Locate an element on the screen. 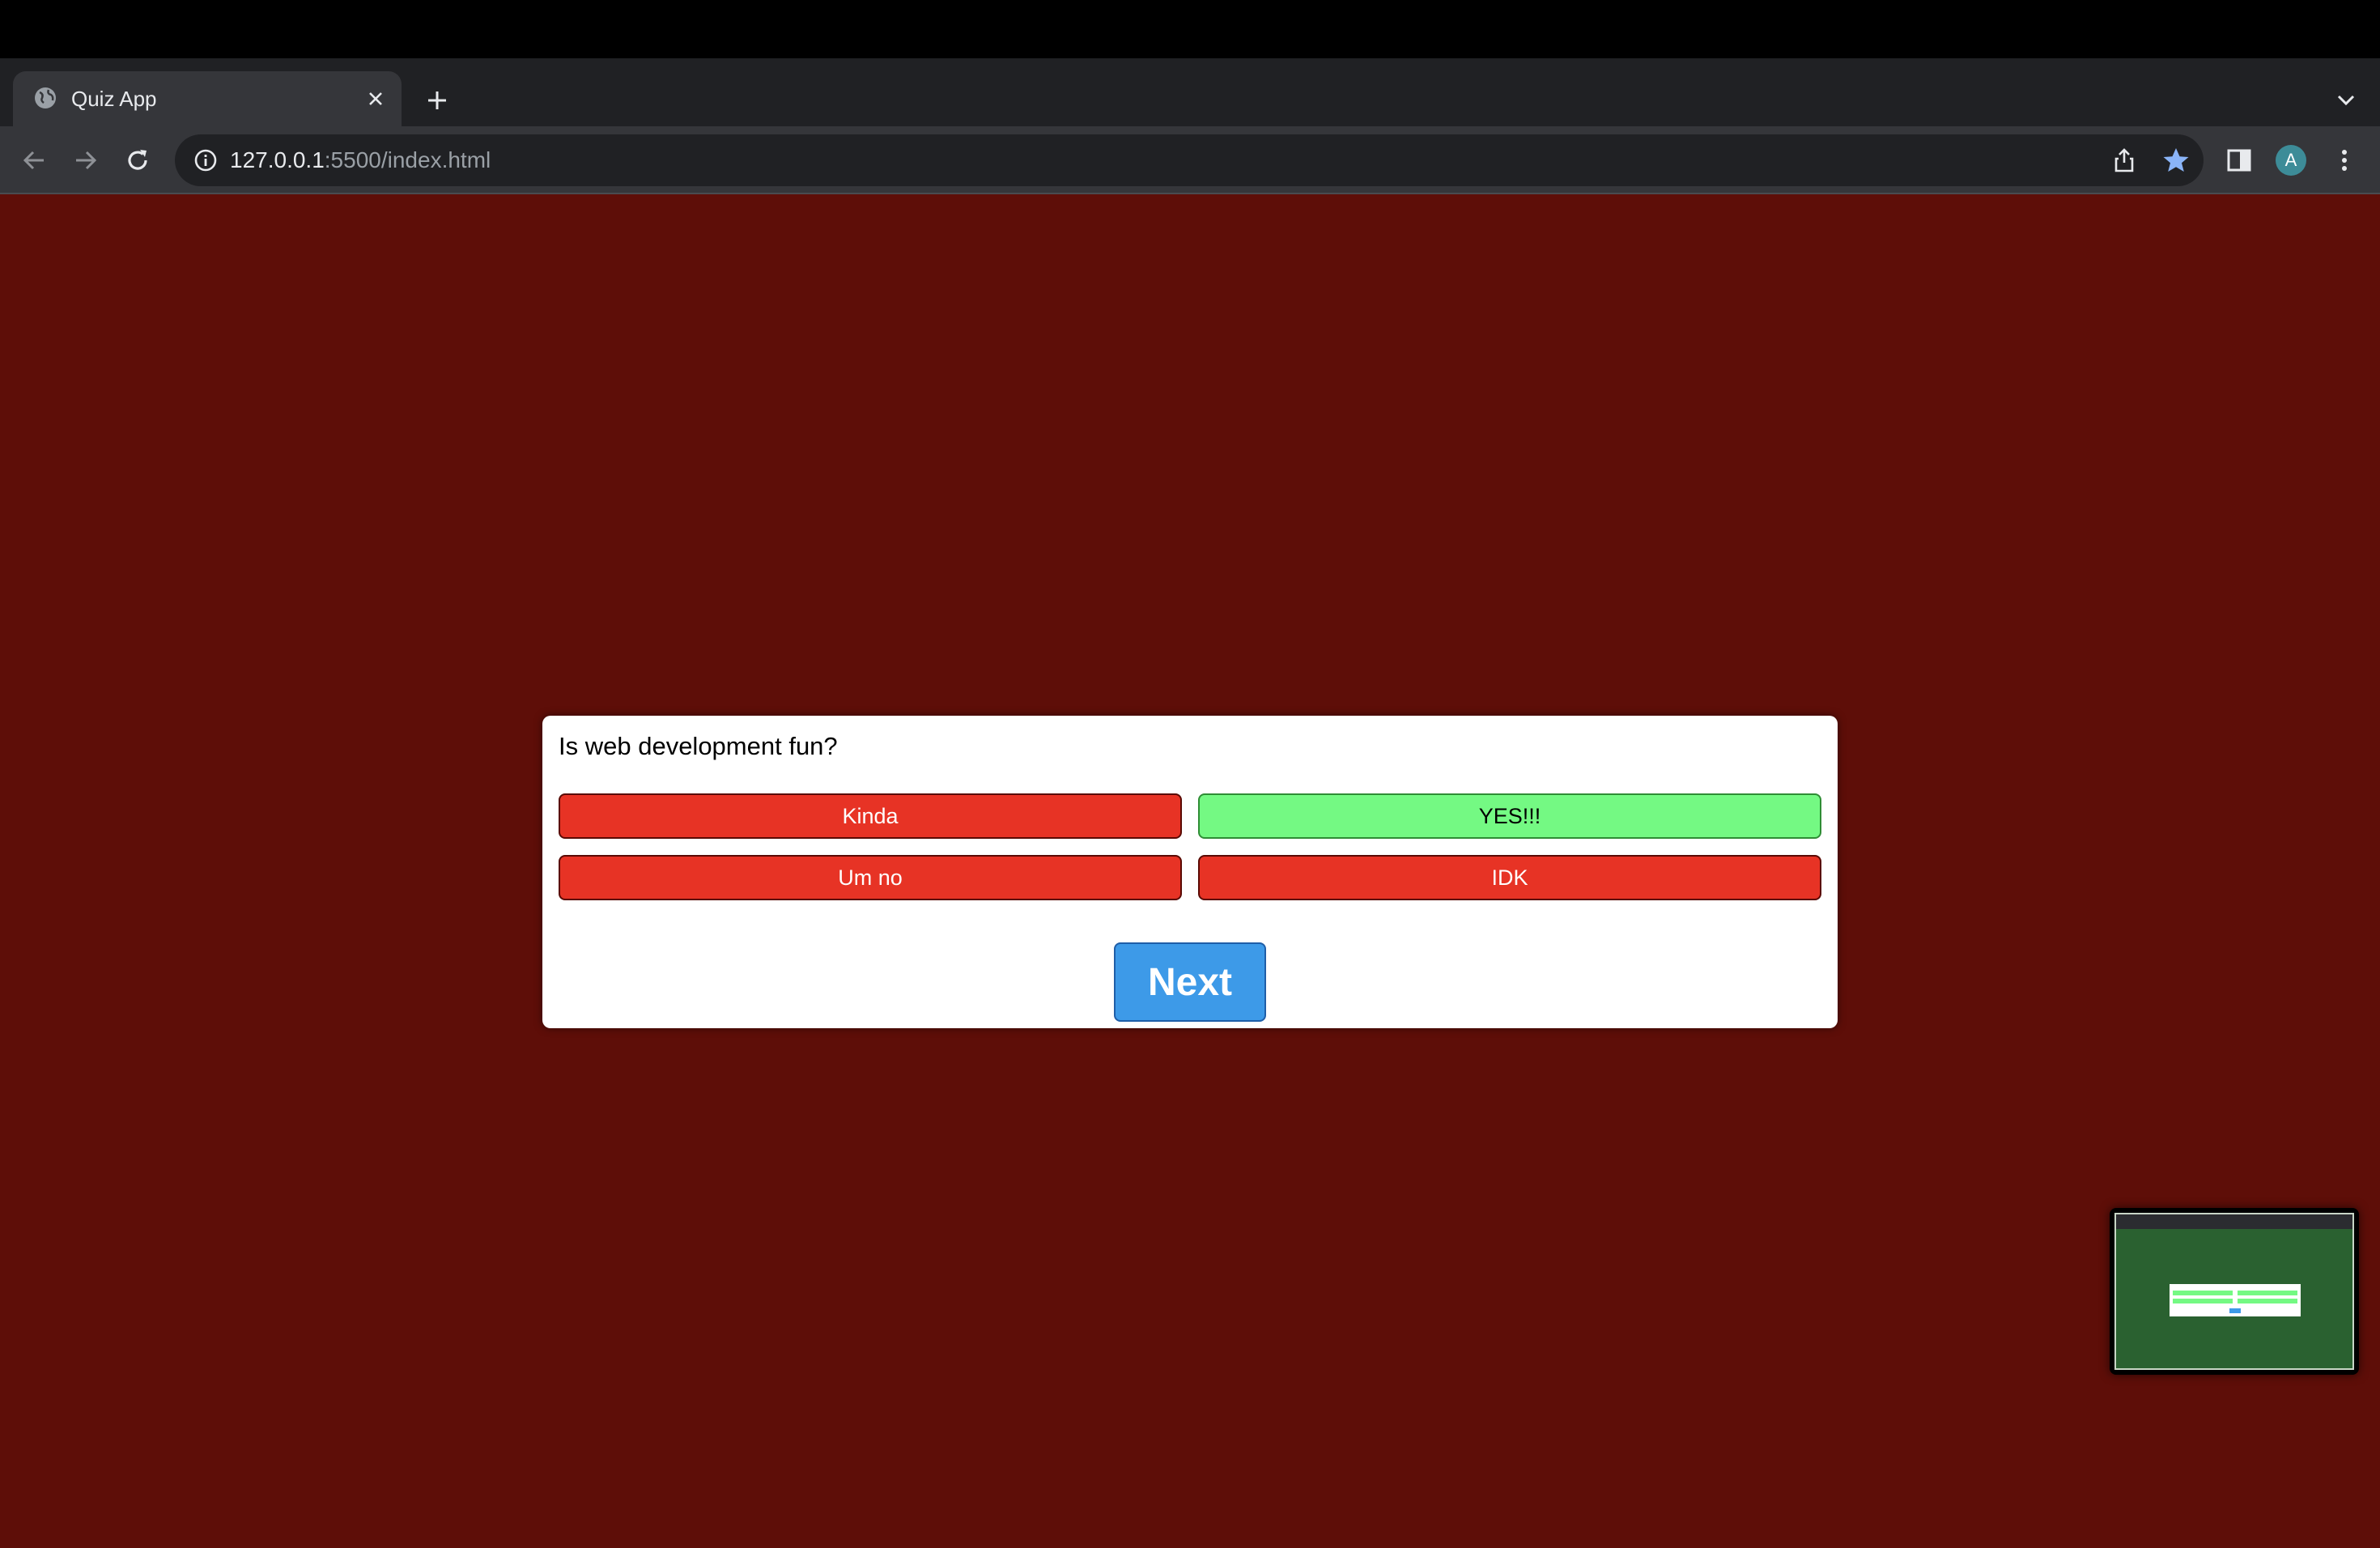 This screenshot has width=2380, height=1548. browser-tabstrip: Quiz App is located at coordinates (1190, 92).